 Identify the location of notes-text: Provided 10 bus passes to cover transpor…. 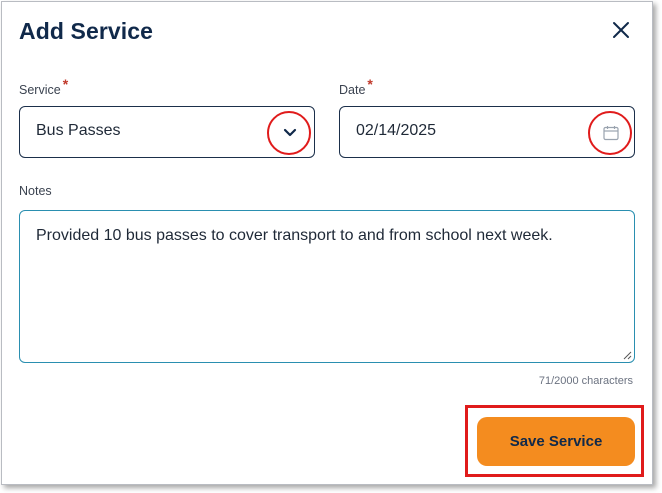
(294, 235).